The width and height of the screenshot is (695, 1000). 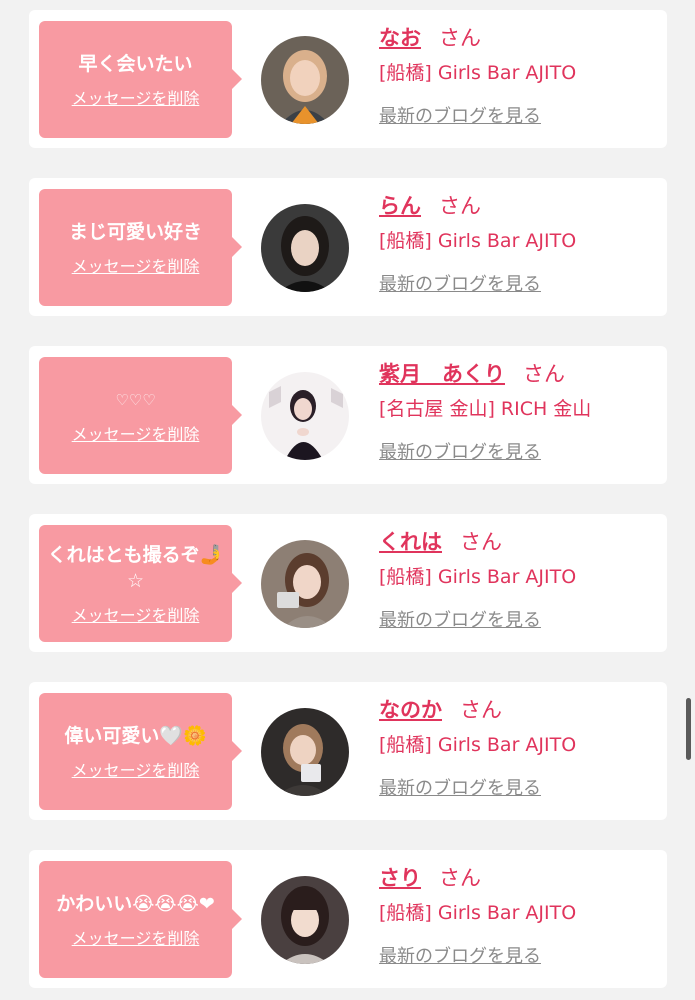 I want to click on shop-name: [名古屋 金山] RICH 金山, so click(x=485, y=409).